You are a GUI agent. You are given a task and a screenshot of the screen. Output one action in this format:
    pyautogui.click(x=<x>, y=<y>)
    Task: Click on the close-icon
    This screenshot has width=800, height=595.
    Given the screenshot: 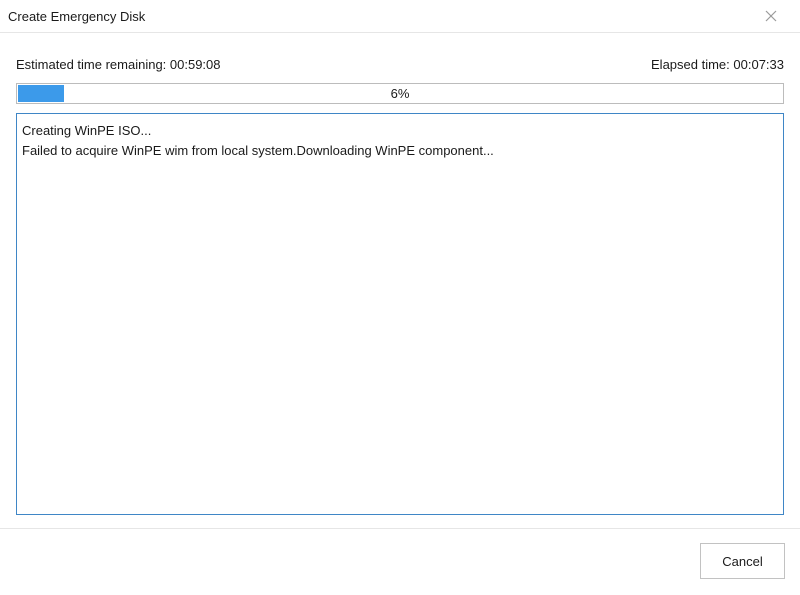 What is the action you would take?
    pyautogui.click(x=771, y=16)
    